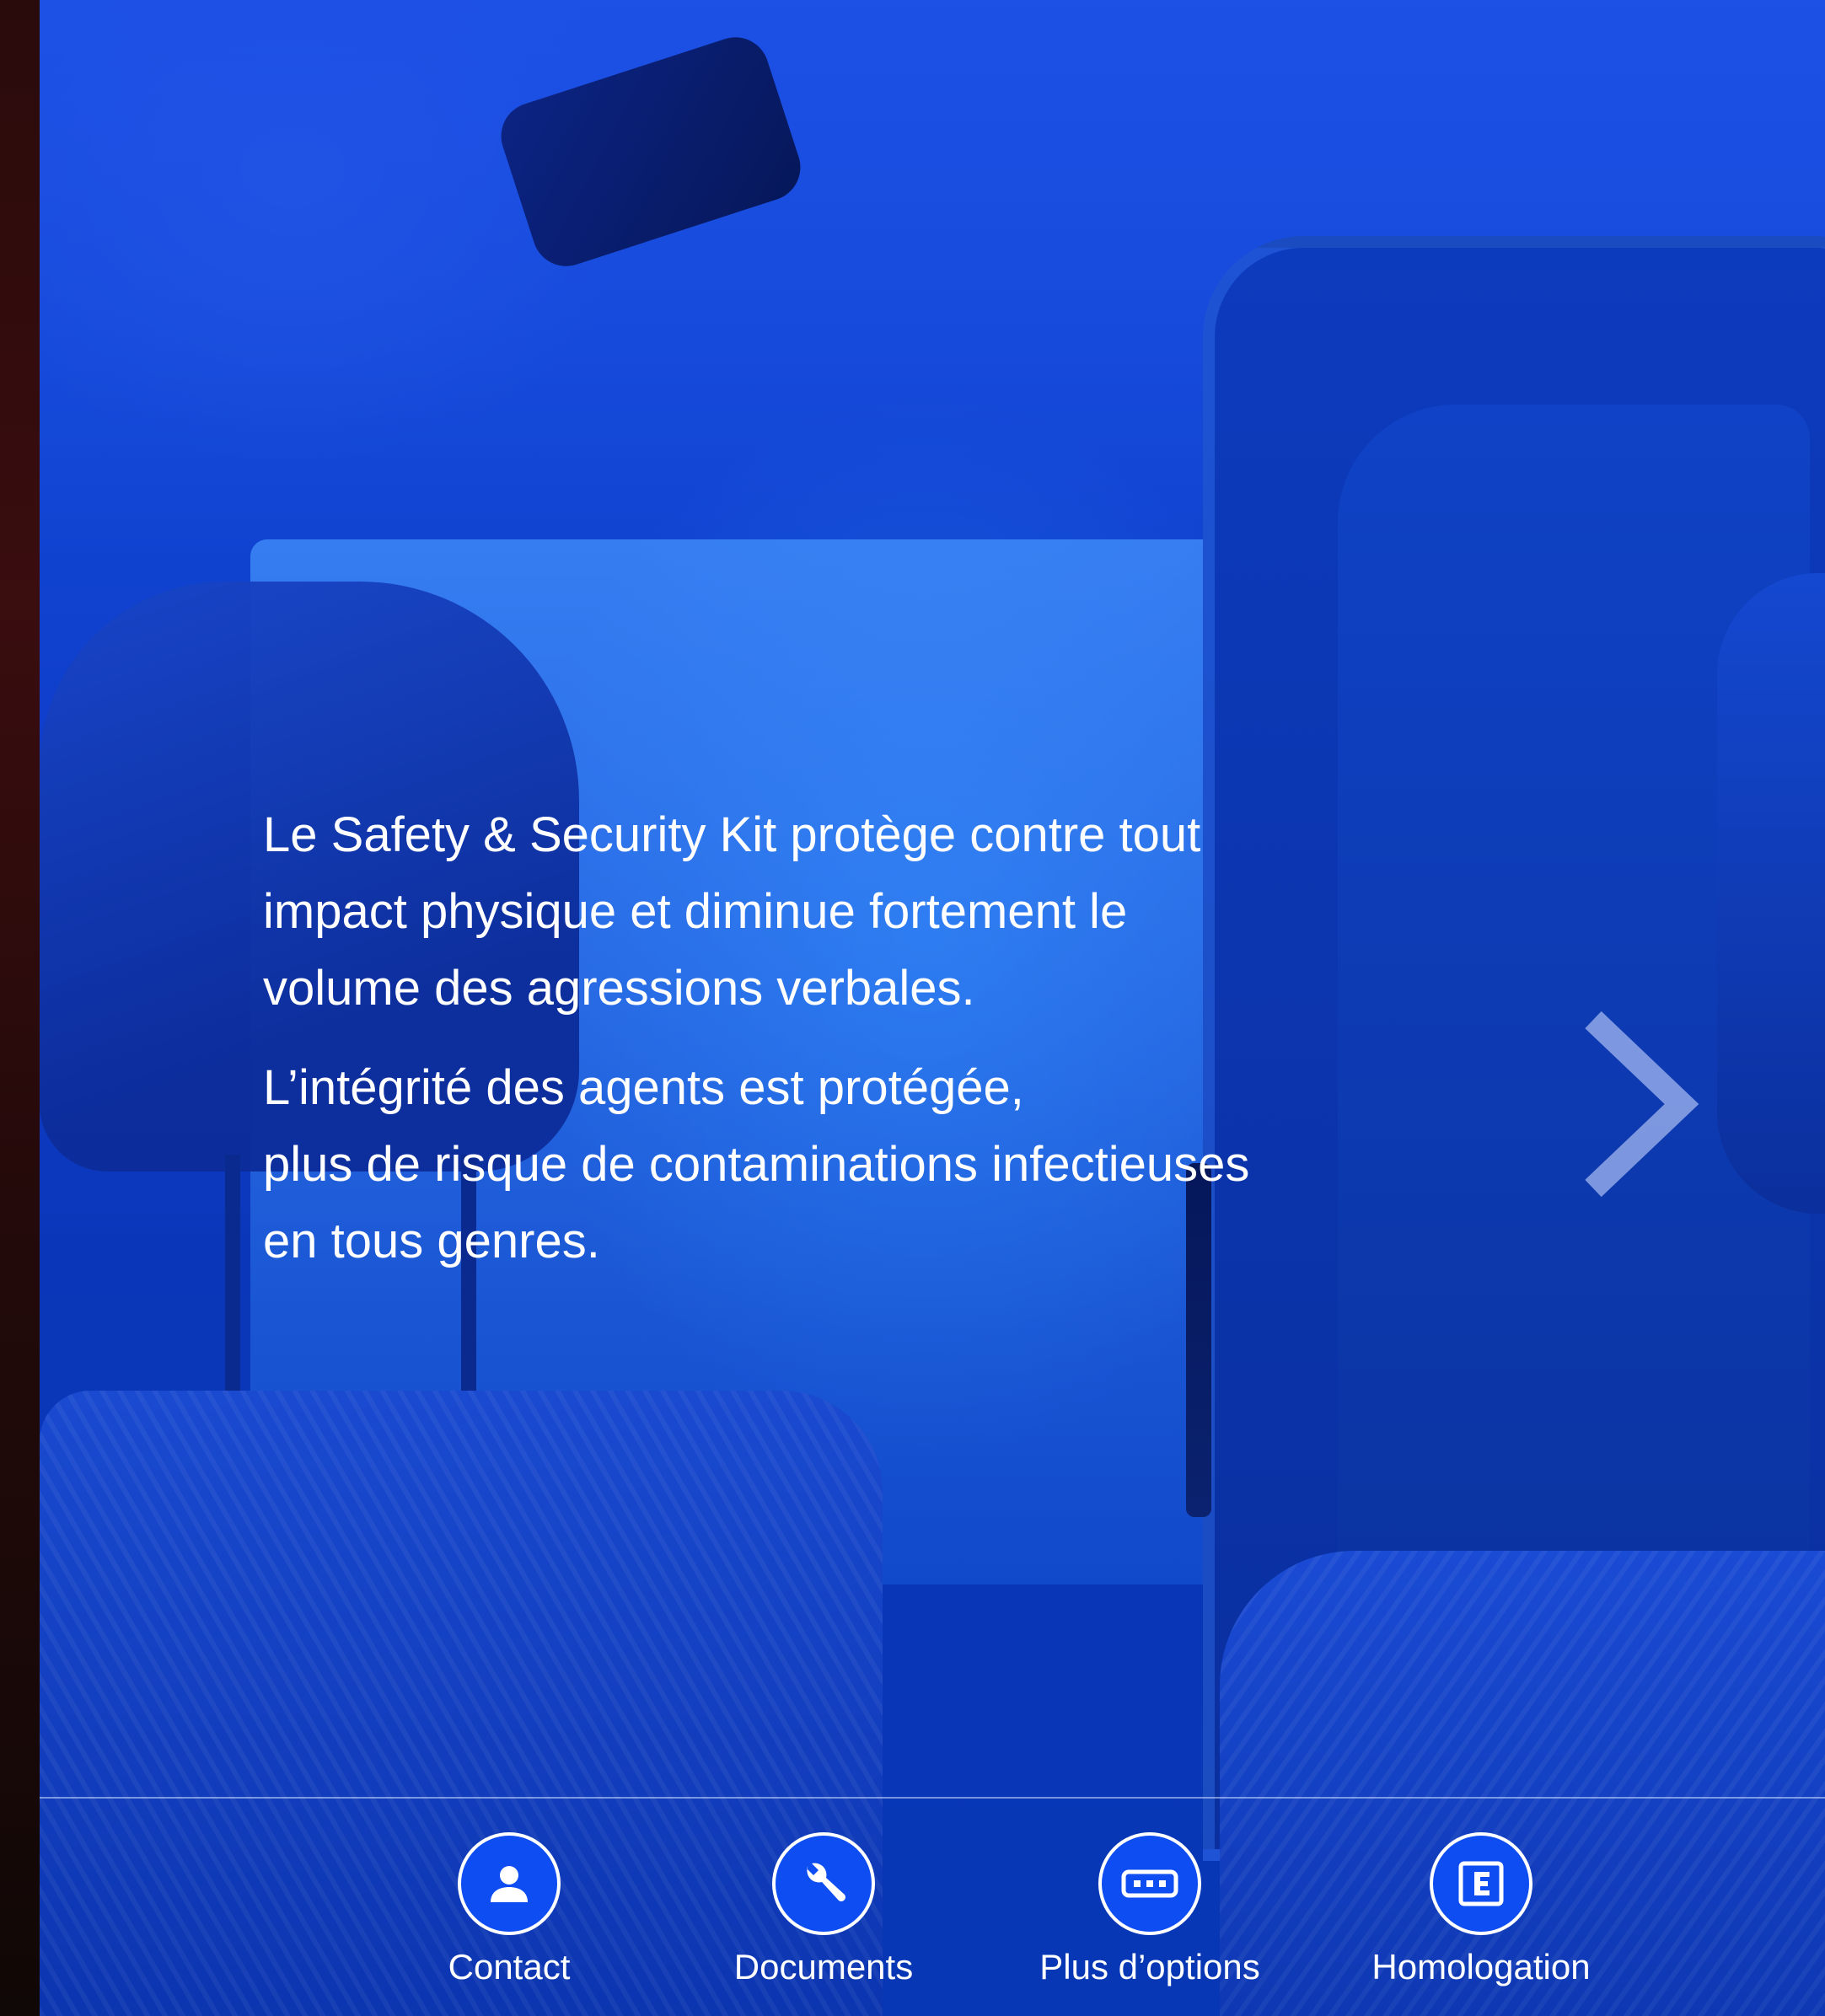 This screenshot has height=2016, width=1825. I want to click on nav-contact-circle, so click(509, 1883).